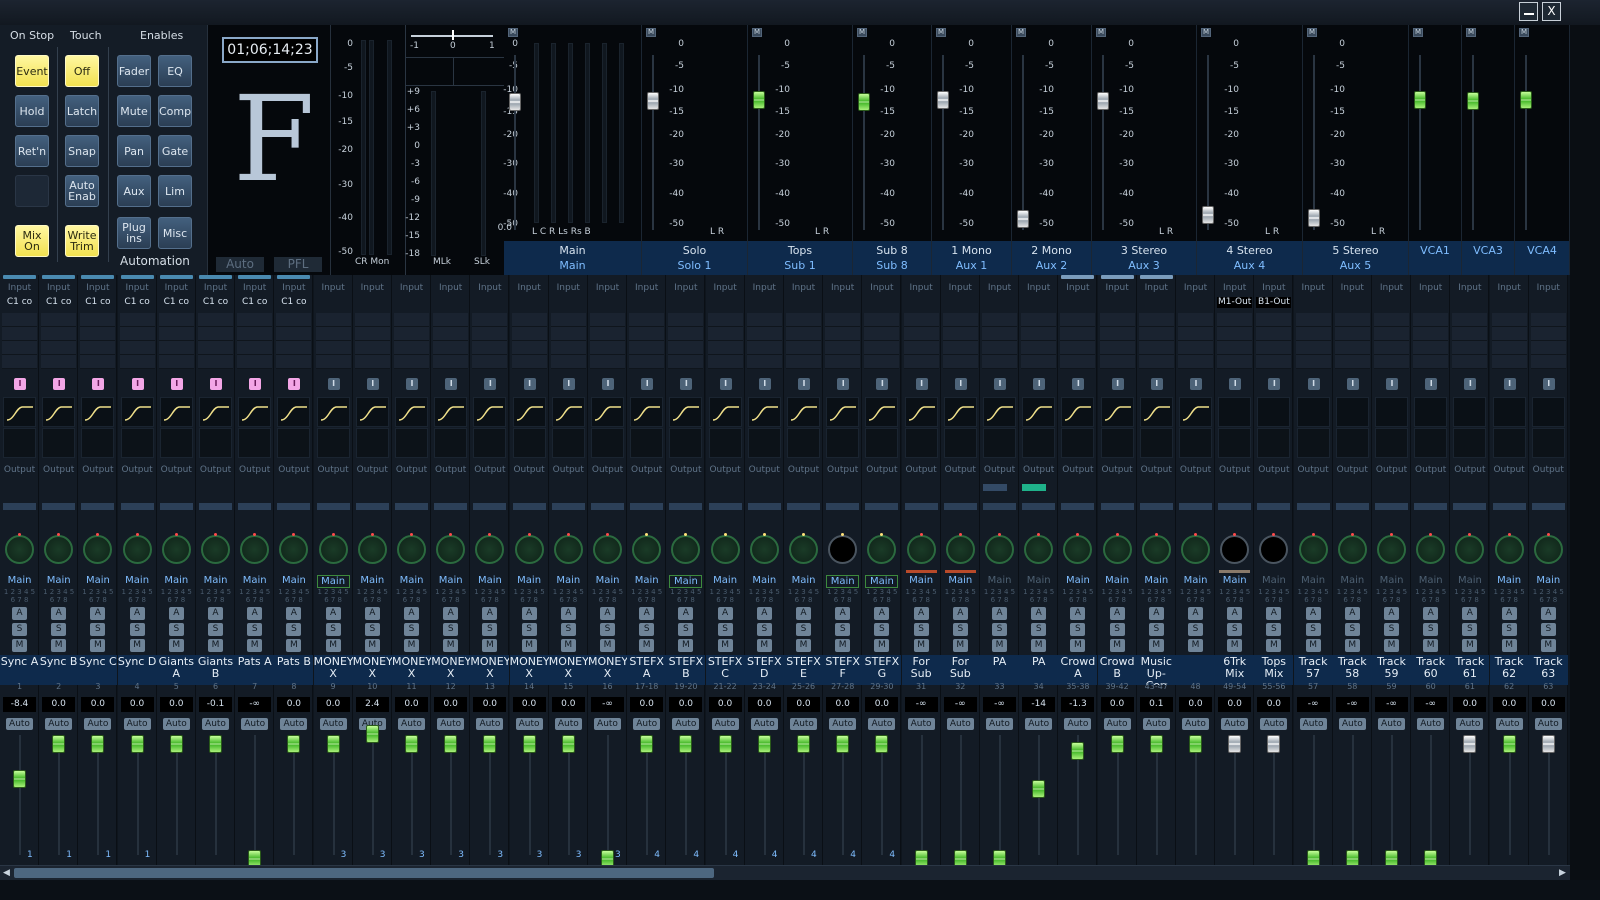  Describe the element at coordinates (298, 264) in the screenshot. I see `pfl-button: PFL` at that location.